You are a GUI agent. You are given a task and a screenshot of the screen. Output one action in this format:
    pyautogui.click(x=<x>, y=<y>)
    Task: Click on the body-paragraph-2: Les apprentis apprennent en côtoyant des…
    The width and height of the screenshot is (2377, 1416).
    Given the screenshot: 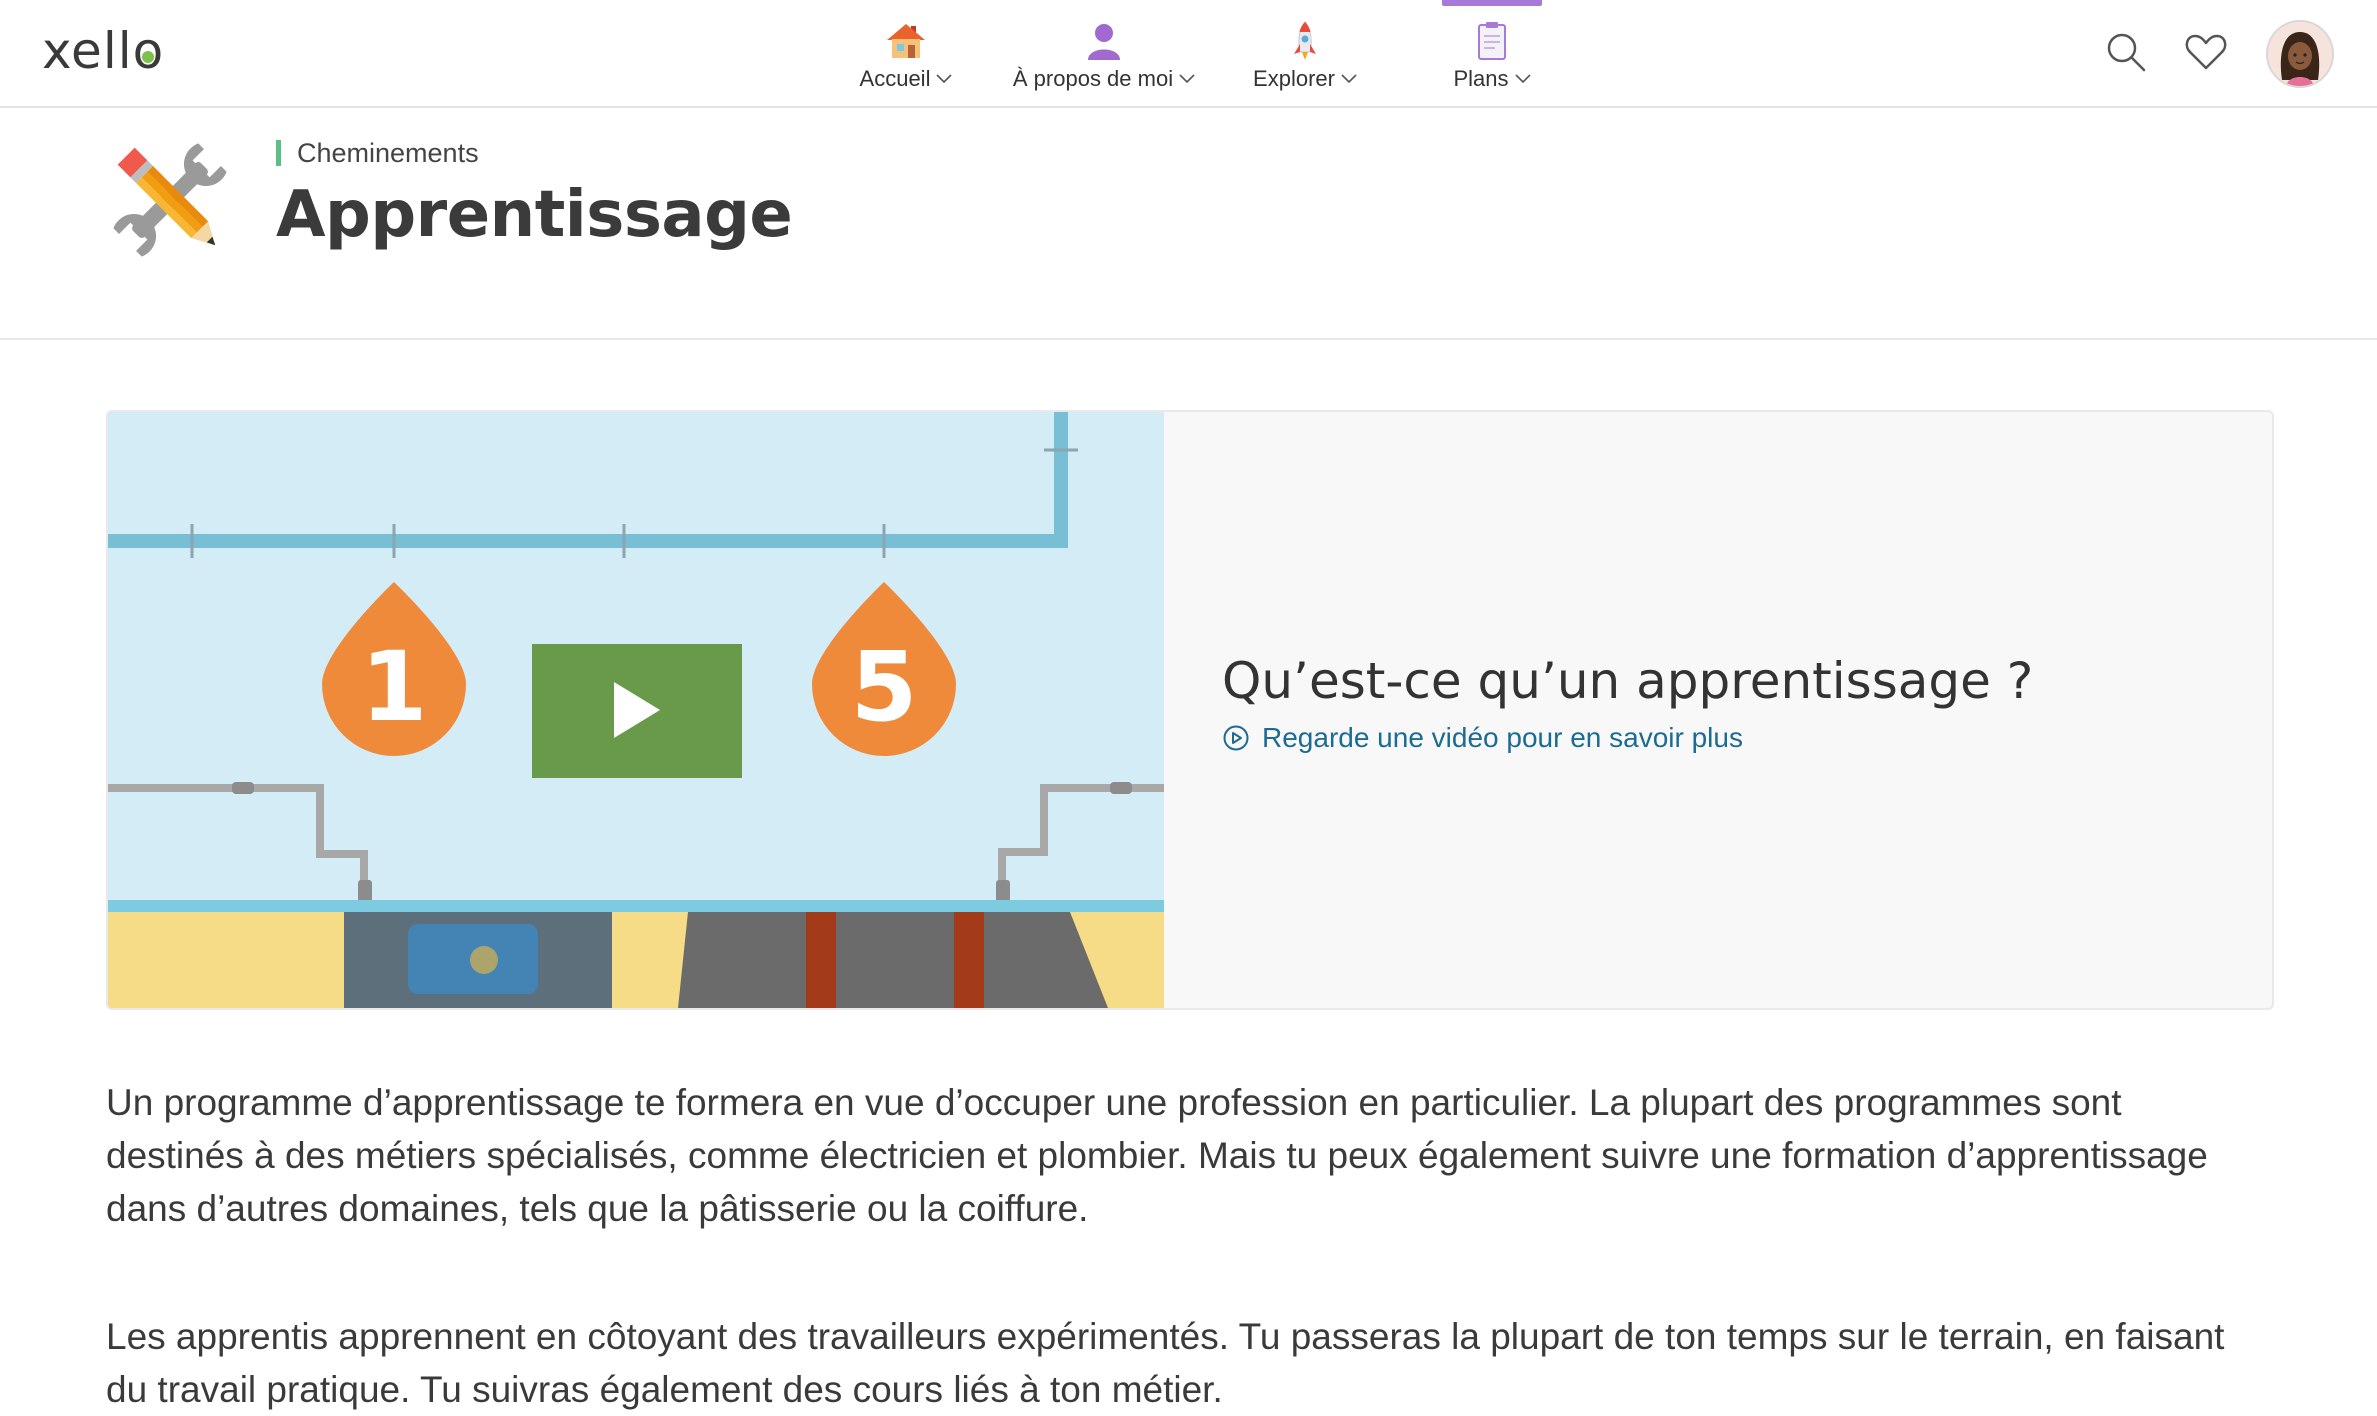 What is the action you would take?
    pyautogui.click(x=1165, y=1363)
    